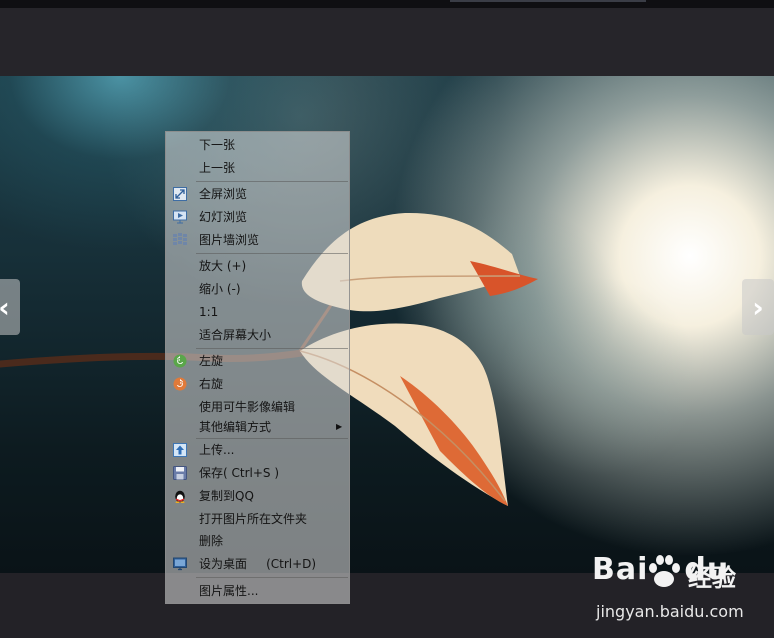 Image resolution: width=774 pixels, height=638 pixels. What do you see at coordinates (387, 42) in the screenshot?
I see `viewer-toolbar-area` at bounding box center [387, 42].